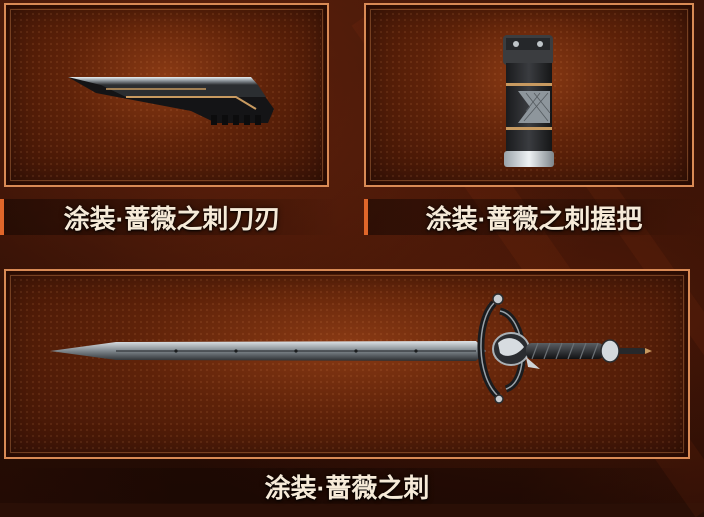 This screenshot has width=704, height=517. I want to click on item-label-blade: 涂装·蔷薇之刺刀刃, so click(170, 217).